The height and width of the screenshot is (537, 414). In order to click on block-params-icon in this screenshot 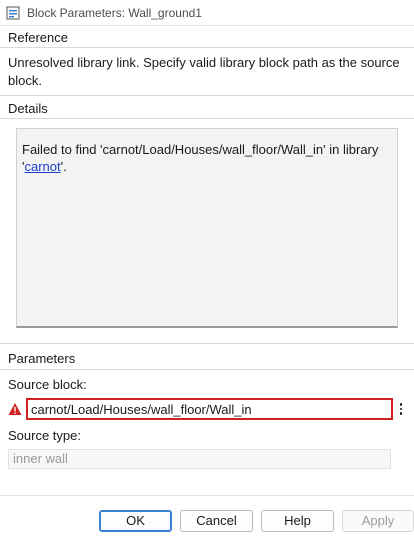, I will do `click(13, 13)`.